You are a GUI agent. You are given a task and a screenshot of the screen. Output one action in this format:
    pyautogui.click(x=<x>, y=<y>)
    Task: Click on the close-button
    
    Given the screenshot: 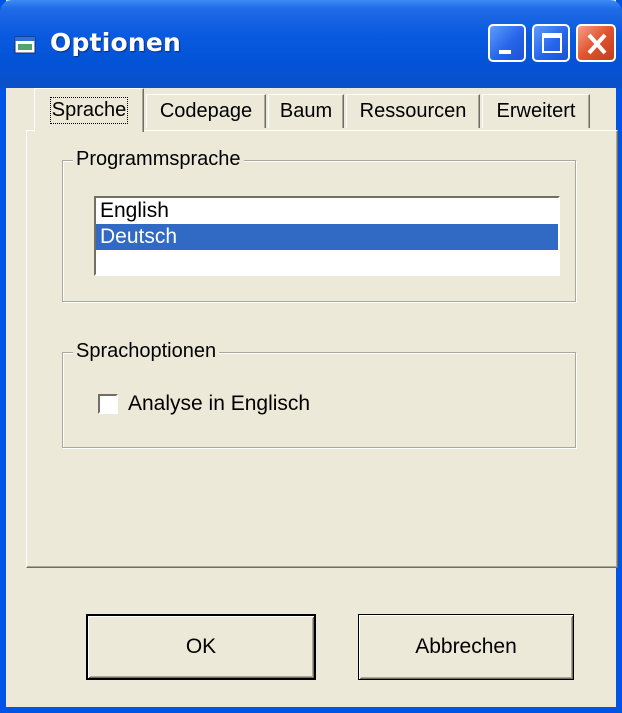 What is the action you would take?
    pyautogui.click(x=596, y=43)
    